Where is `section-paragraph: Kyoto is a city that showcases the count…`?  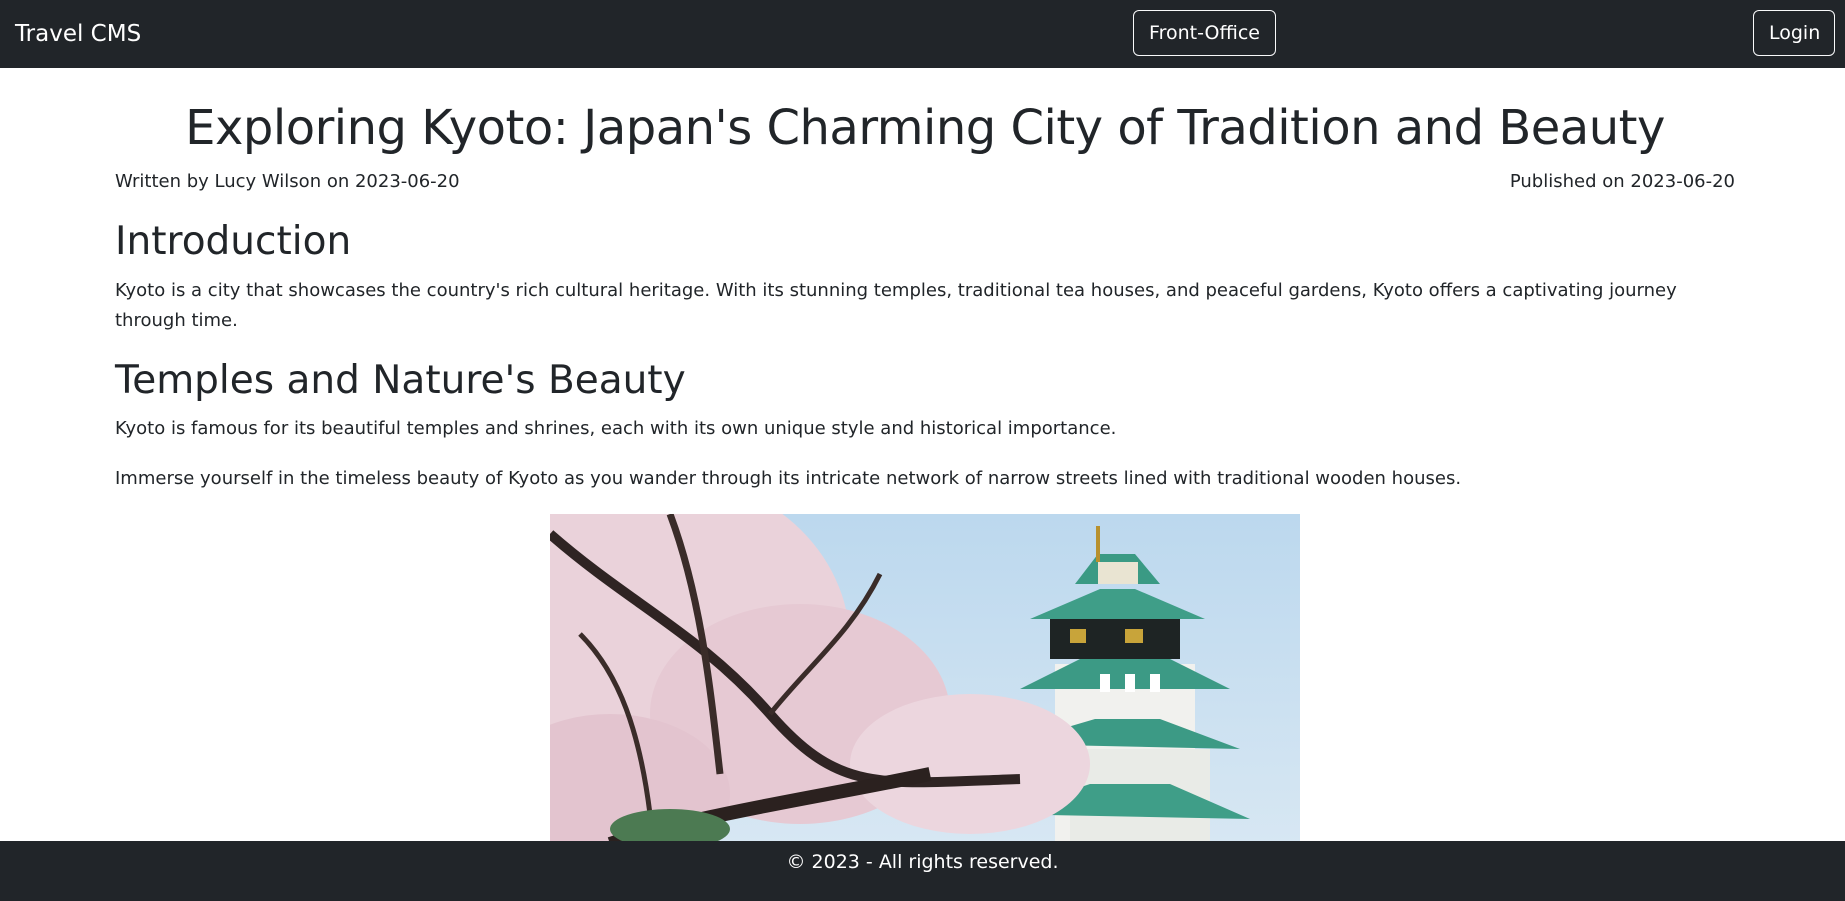
section-paragraph: Kyoto is a city that showcases the count… is located at coordinates (896, 305).